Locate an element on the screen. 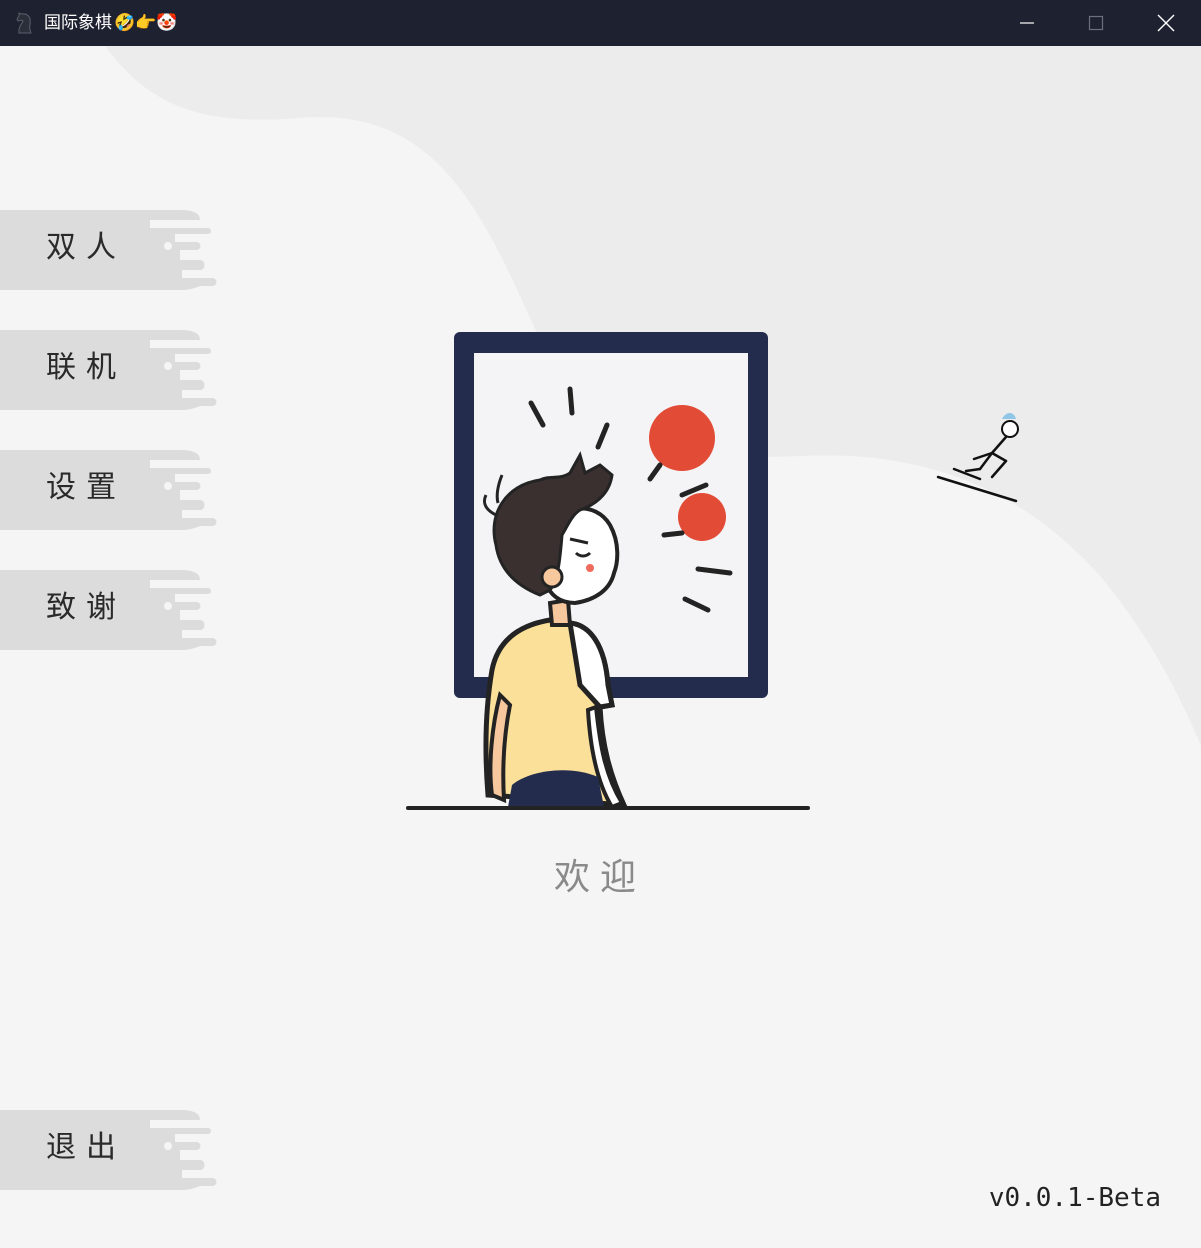 This screenshot has width=1201, height=1248. skier-icon is located at coordinates (977, 458).